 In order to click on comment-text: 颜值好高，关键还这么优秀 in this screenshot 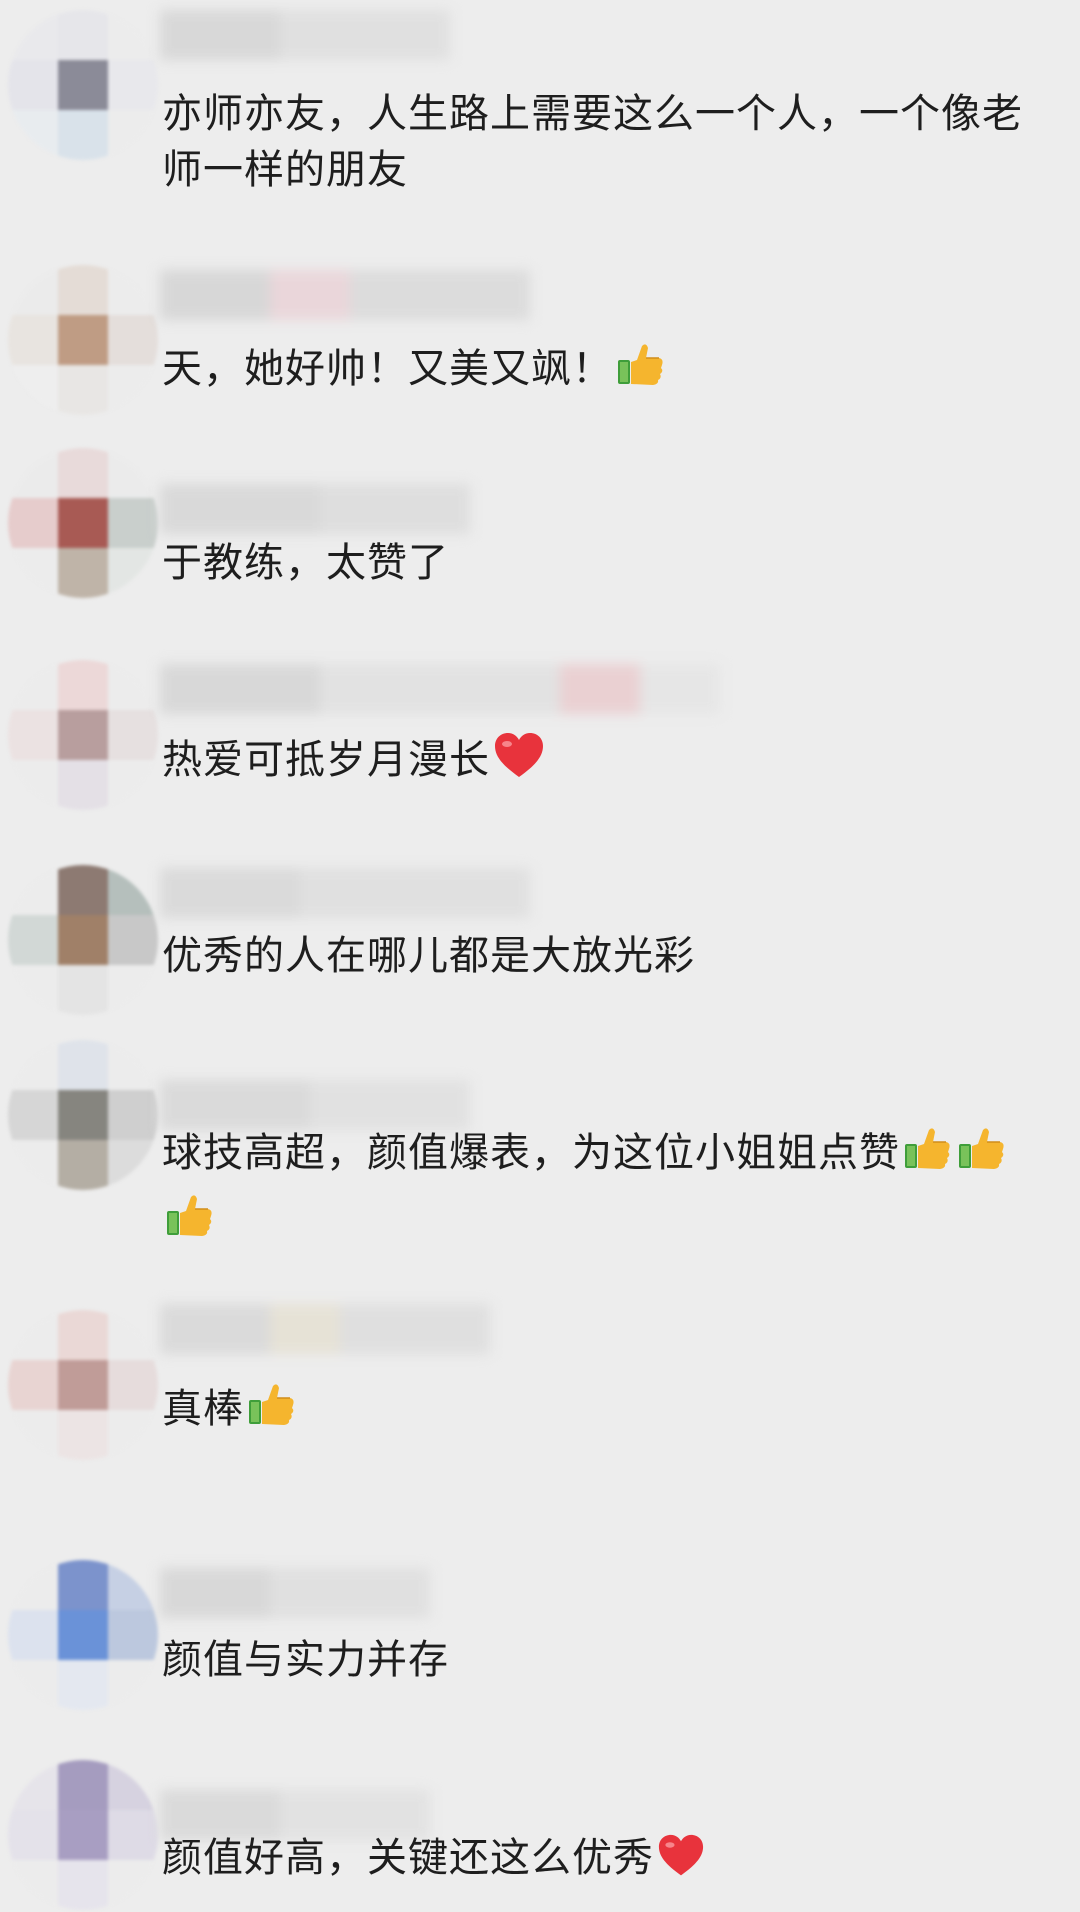, I will do `click(597, 1862)`.